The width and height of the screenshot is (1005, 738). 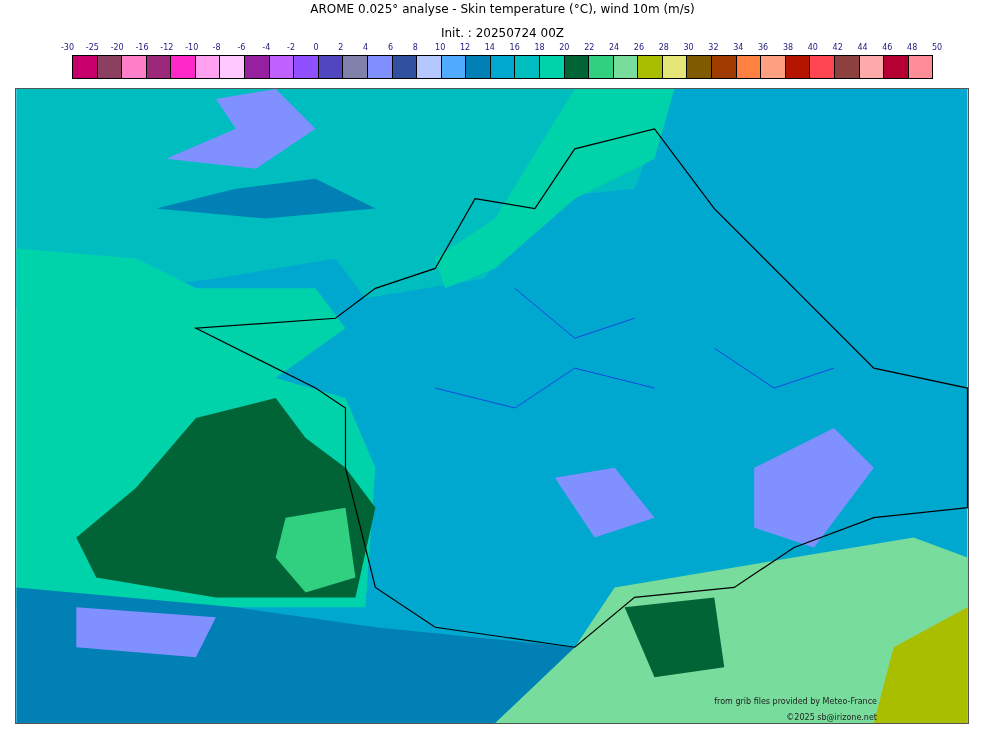 I want to click on legend-tick-label: 48, so click(x=912, y=48).